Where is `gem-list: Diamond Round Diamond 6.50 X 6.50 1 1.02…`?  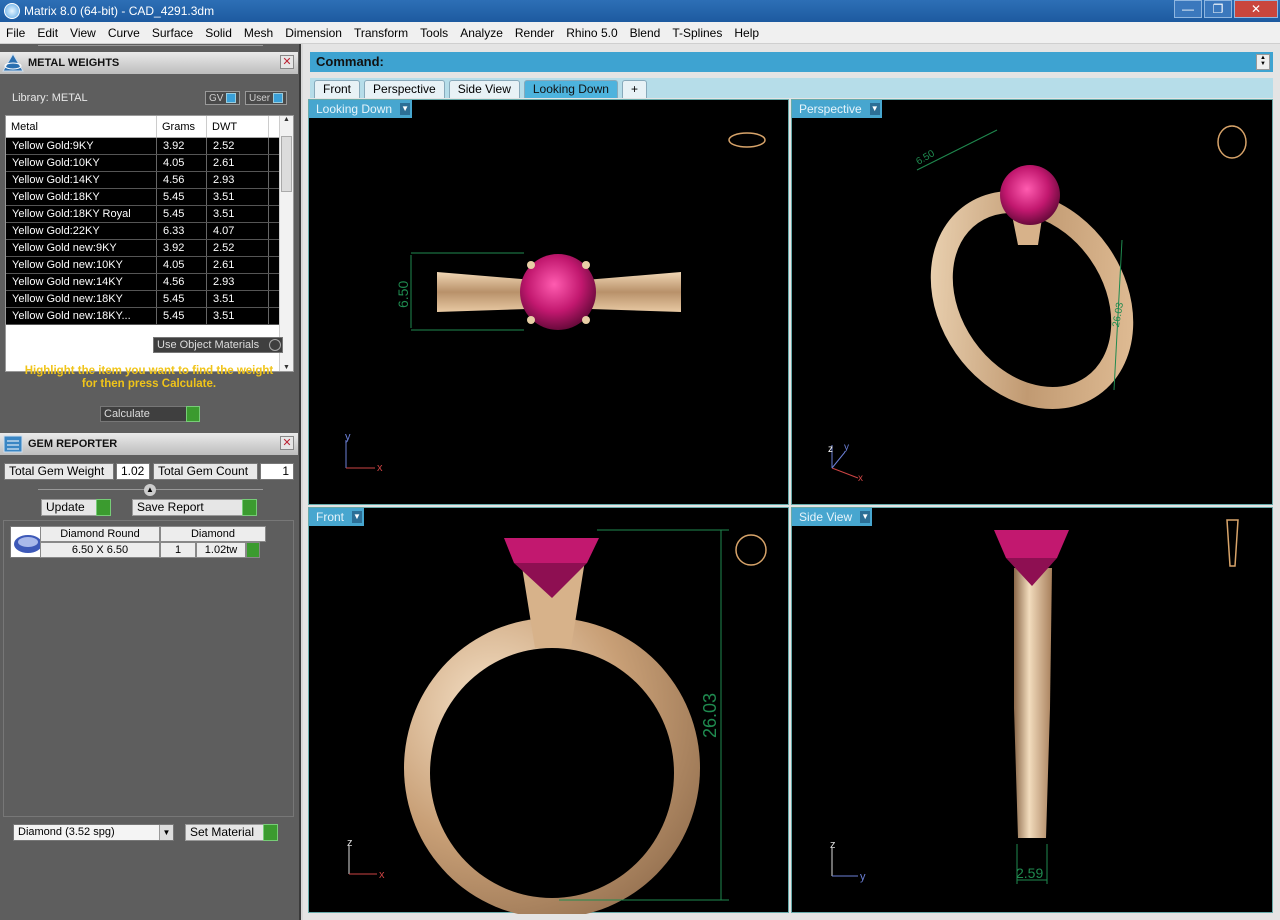 gem-list: Diamond Round Diamond 6.50 X 6.50 1 1.02… is located at coordinates (148, 668).